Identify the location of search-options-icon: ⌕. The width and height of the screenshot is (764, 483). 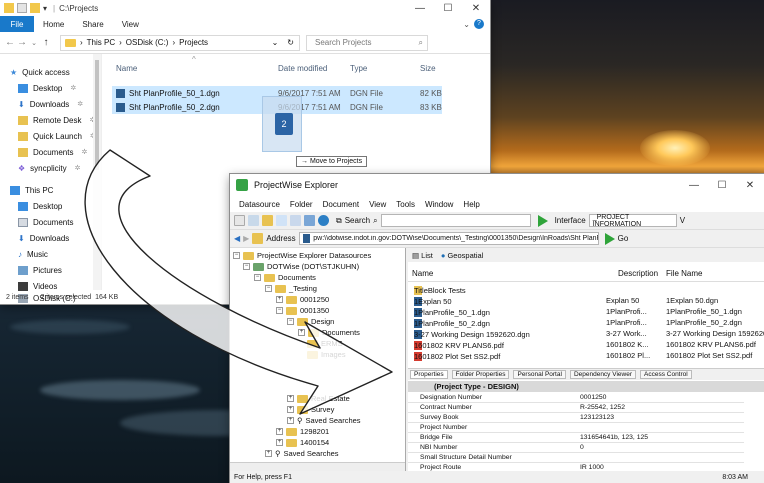
(375, 221).